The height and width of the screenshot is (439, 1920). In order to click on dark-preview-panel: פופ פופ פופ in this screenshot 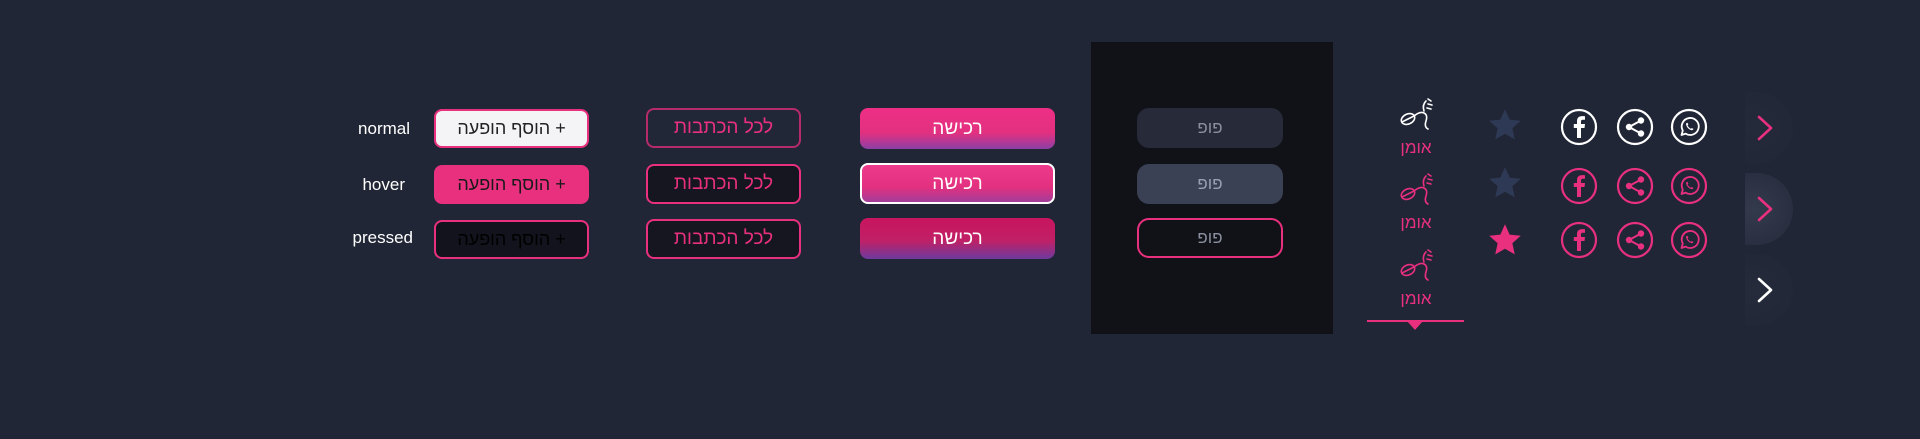, I will do `click(1212, 188)`.